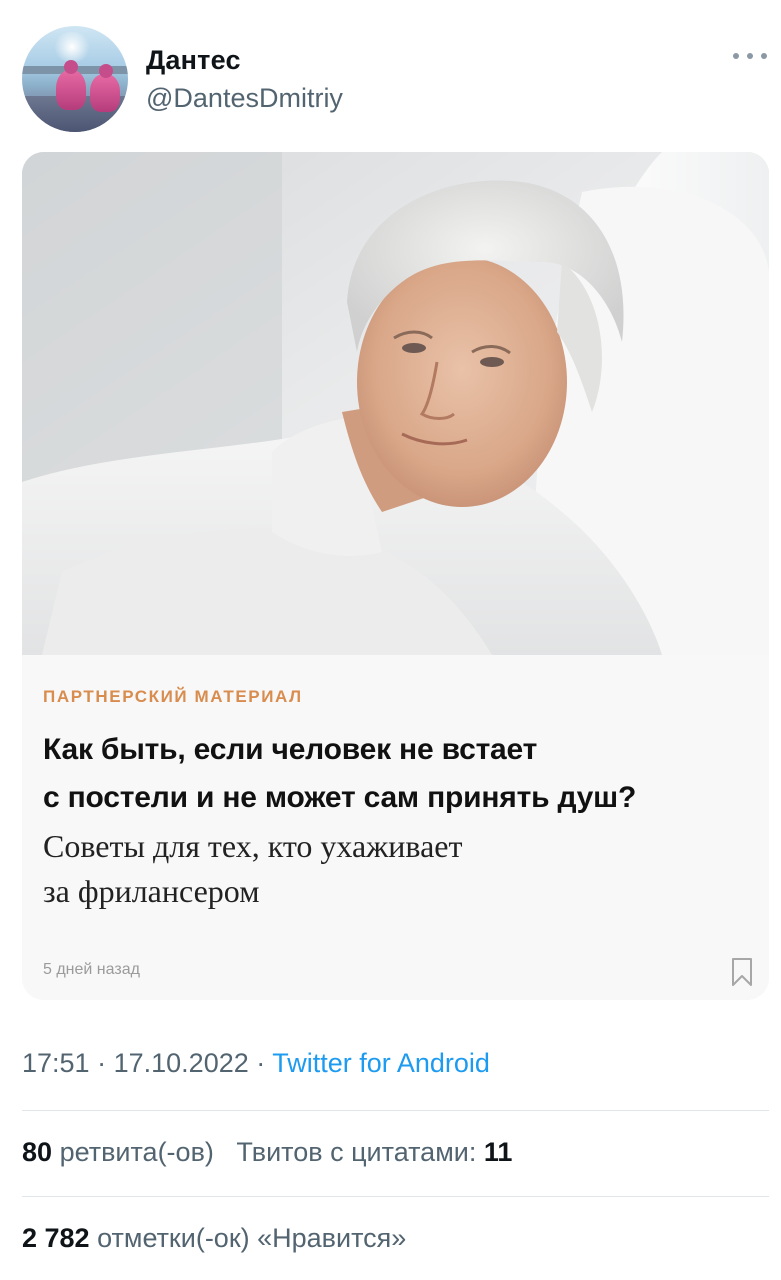 This screenshot has width=781, height=1280. What do you see at coordinates (72, 47) in the screenshot?
I see `avatar-sky` at bounding box center [72, 47].